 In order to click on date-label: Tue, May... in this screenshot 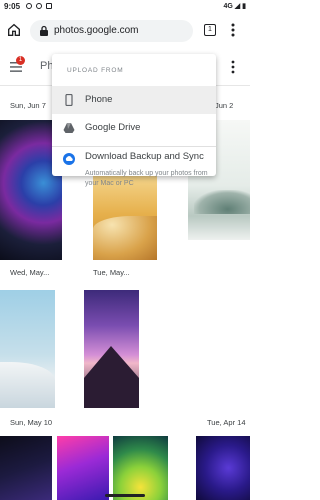, I will do `click(111, 272)`.